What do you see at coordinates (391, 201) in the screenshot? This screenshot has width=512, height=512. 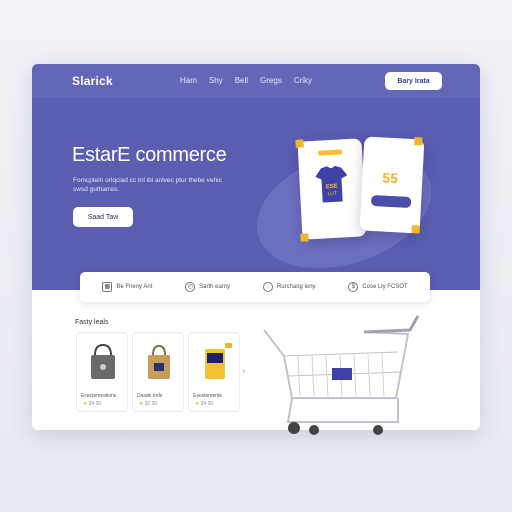 I see `price-pill` at bounding box center [391, 201].